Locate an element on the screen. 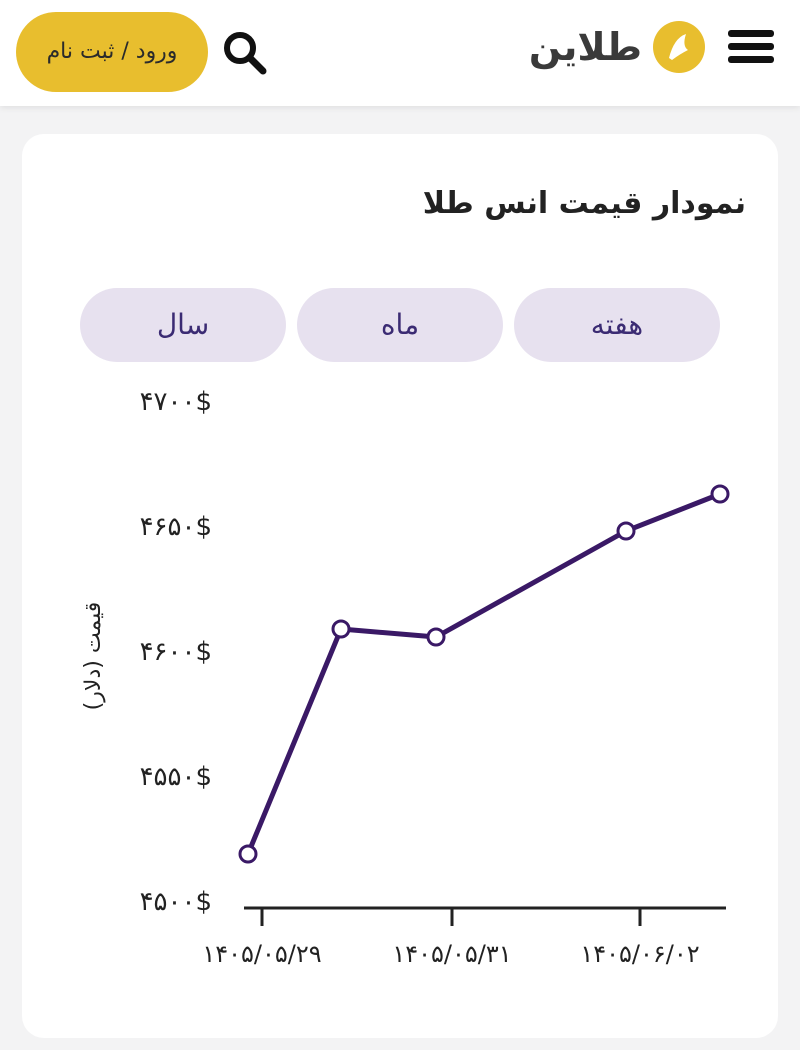 This screenshot has width=800, height=1050. y-tick-label: ۴۵۵۰$ is located at coordinates (176, 777).